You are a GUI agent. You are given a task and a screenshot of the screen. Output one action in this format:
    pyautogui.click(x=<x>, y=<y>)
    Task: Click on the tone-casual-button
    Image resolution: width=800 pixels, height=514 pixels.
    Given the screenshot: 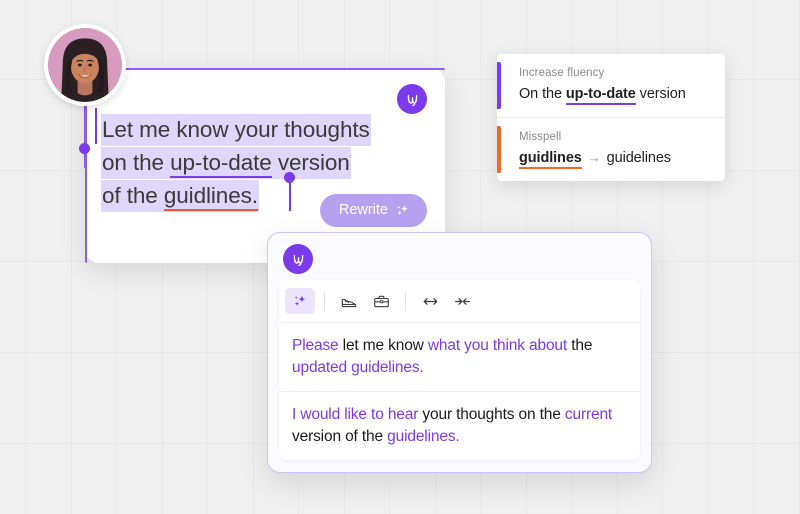 What is the action you would take?
    pyautogui.click(x=349, y=301)
    